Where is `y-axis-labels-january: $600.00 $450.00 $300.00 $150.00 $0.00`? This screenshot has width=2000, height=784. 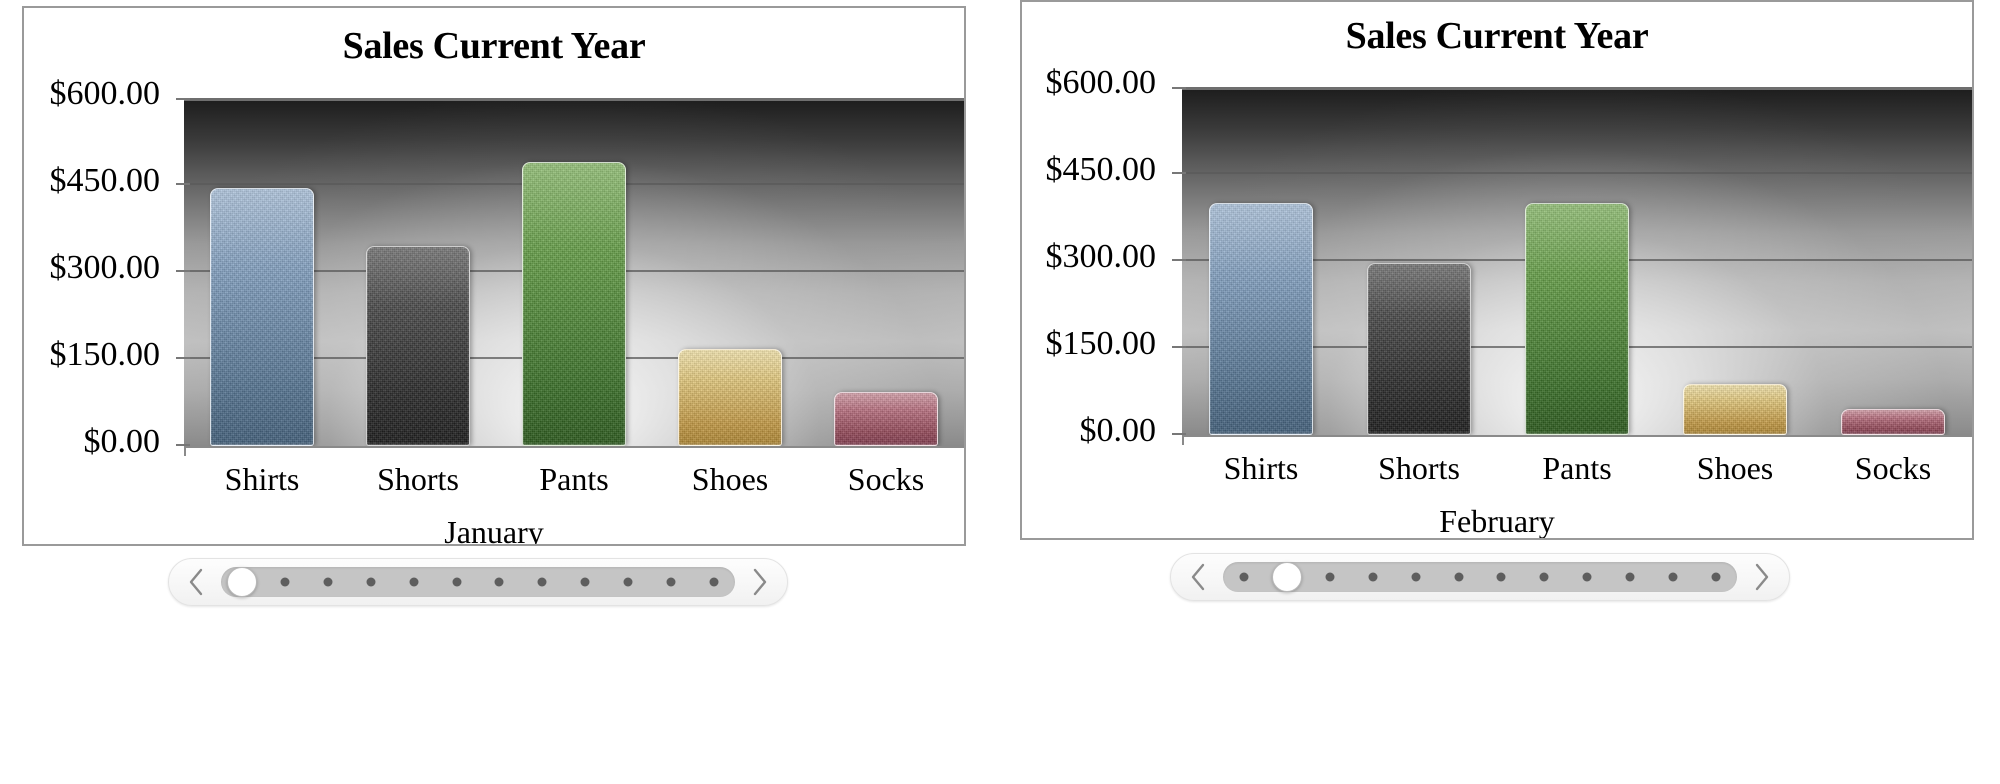 y-axis-labels-january: $600.00 $450.00 $300.00 $150.00 $0.00 is located at coordinates (97, 276).